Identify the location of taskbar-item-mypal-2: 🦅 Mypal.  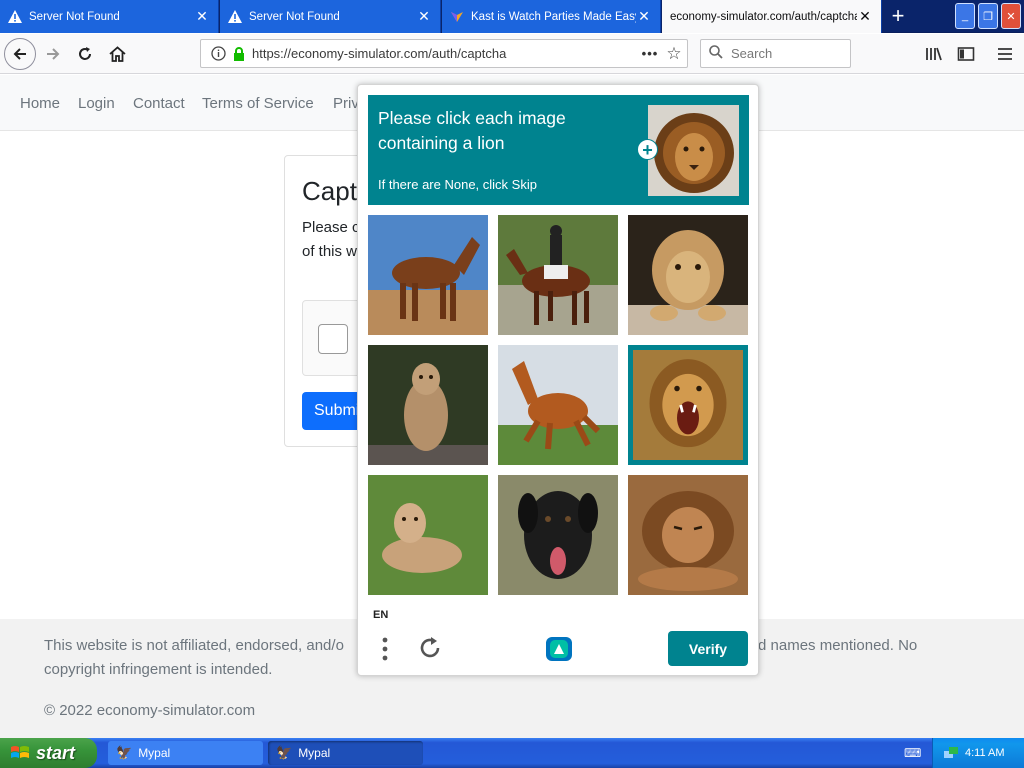
(345, 753).